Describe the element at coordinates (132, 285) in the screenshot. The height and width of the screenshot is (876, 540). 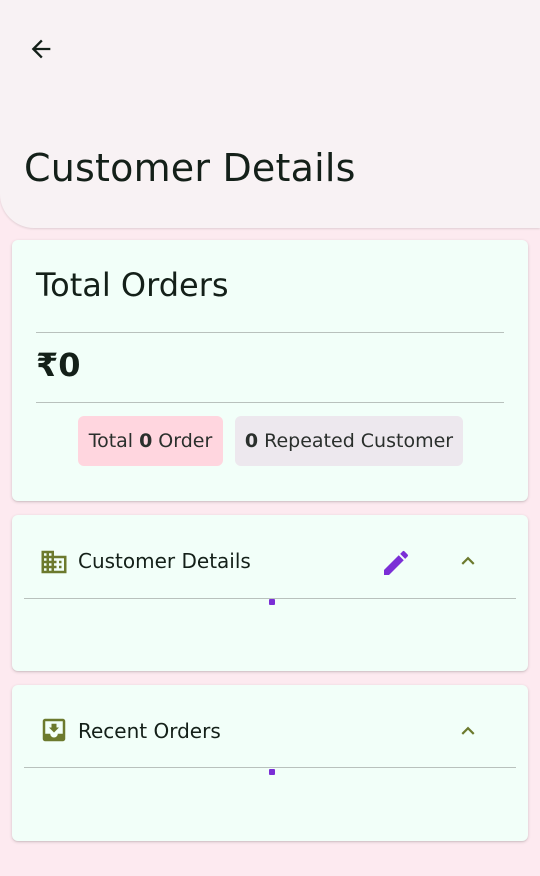
I see `total-orders-title: Total Orders` at that location.